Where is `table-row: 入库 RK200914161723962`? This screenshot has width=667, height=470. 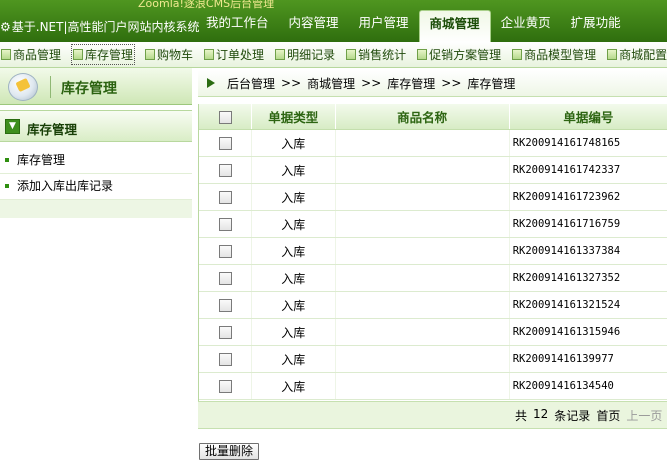
table-row: 入库 RK200914161723962 is located at coordinates (433, 197).